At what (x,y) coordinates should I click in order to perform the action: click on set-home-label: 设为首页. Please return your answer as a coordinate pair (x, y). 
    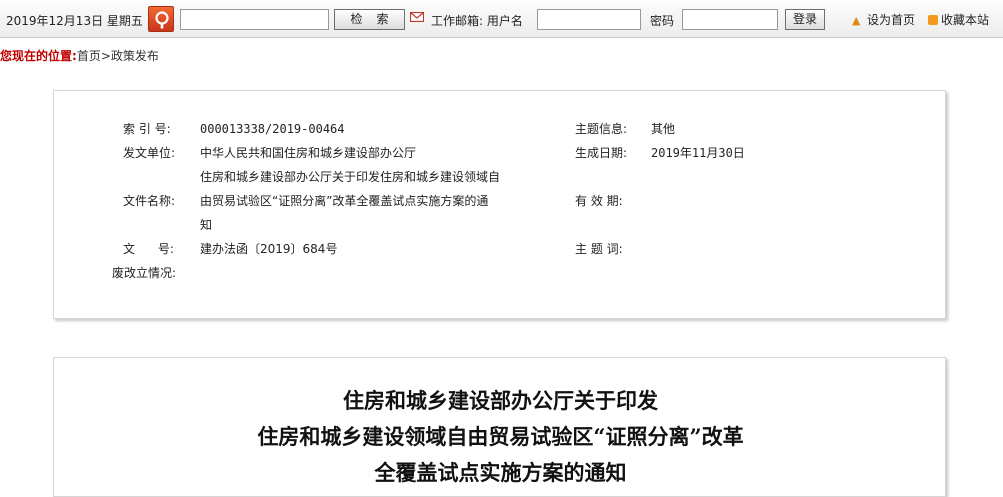
    Looking at the image, I should click on (891, 20).